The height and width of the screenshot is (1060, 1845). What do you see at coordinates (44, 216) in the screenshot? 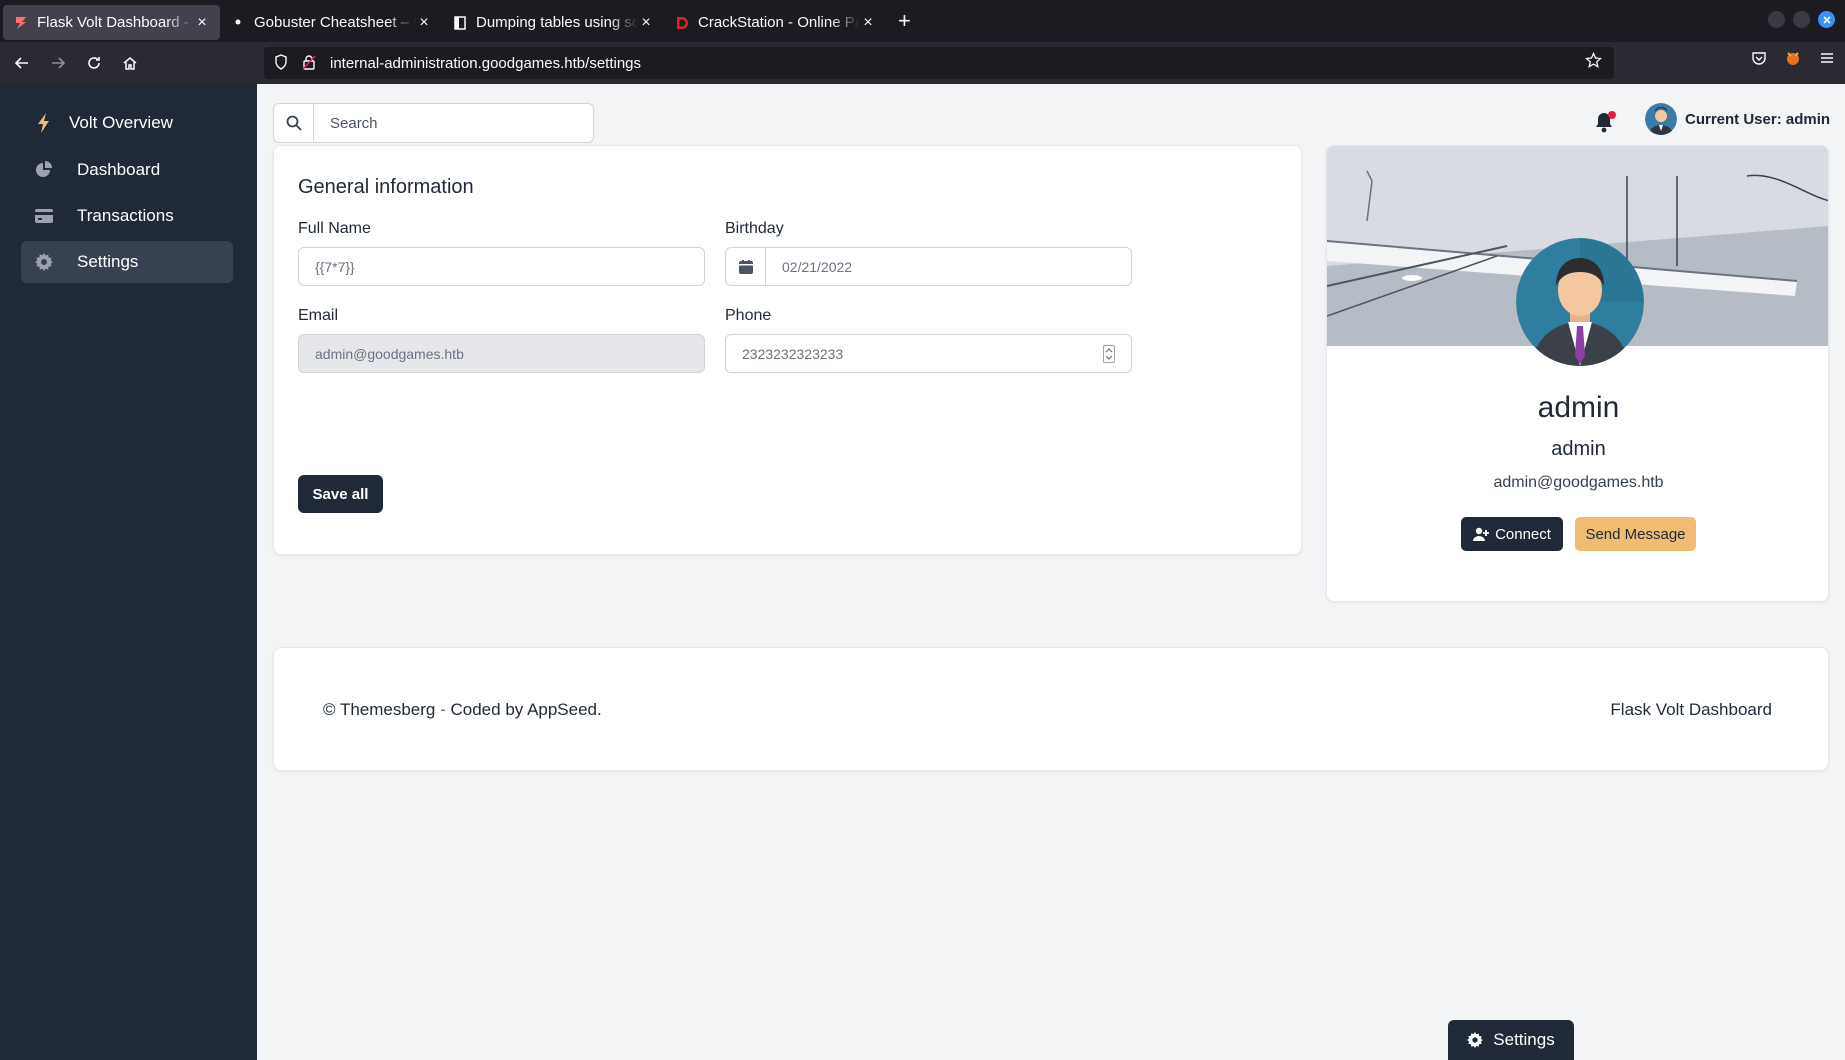
I see `credit-card-icon` at bounding box center [44, 216].